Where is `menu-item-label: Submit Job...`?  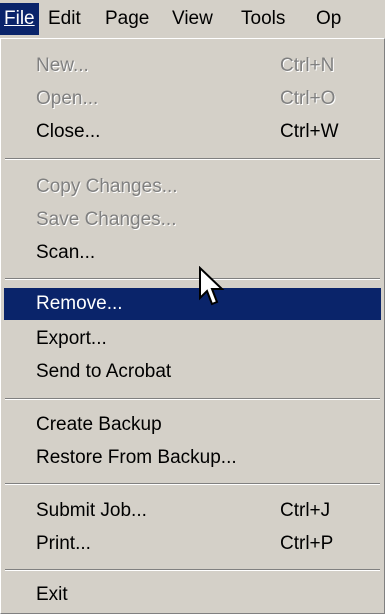
menu-item-label: Submit Job... is located at coordinates (91, 510).